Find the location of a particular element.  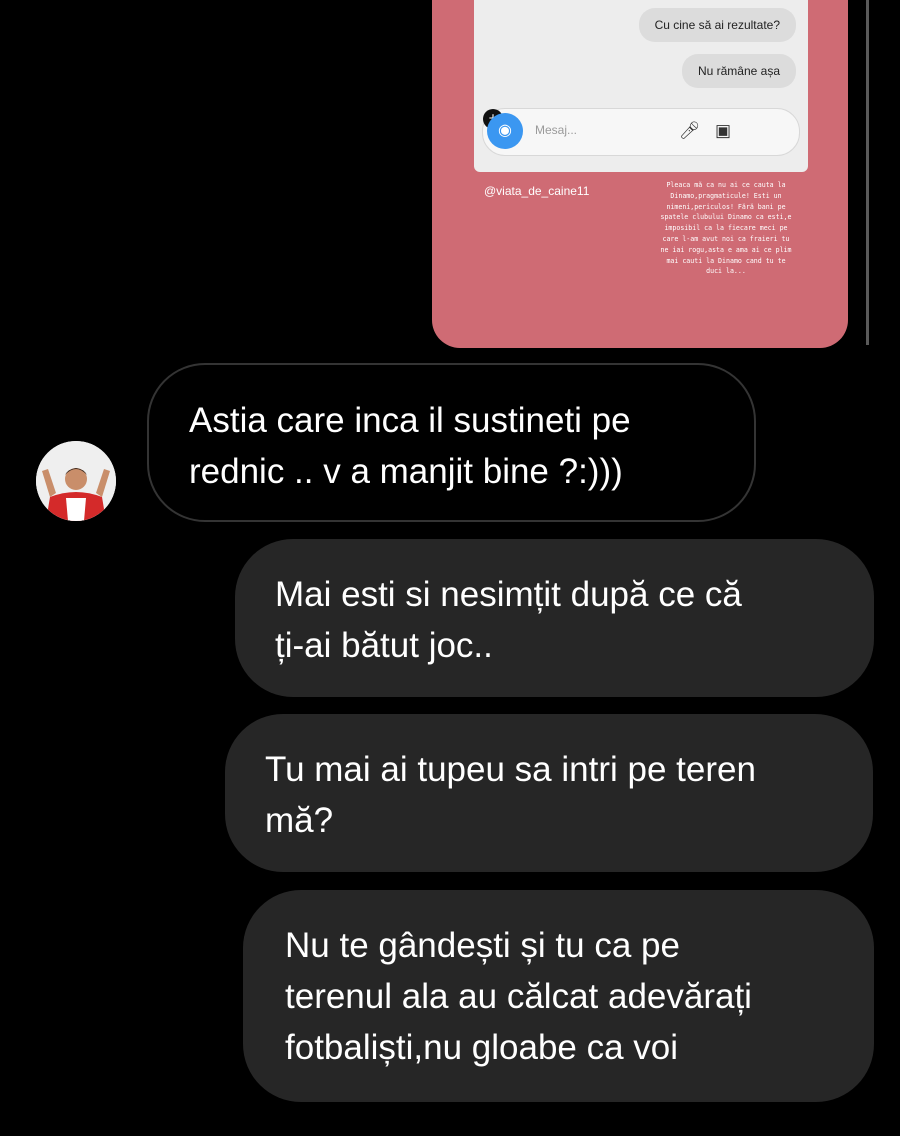

story-message-1: Cu cine să ai rezultate? is located at coordinates (717, 25).